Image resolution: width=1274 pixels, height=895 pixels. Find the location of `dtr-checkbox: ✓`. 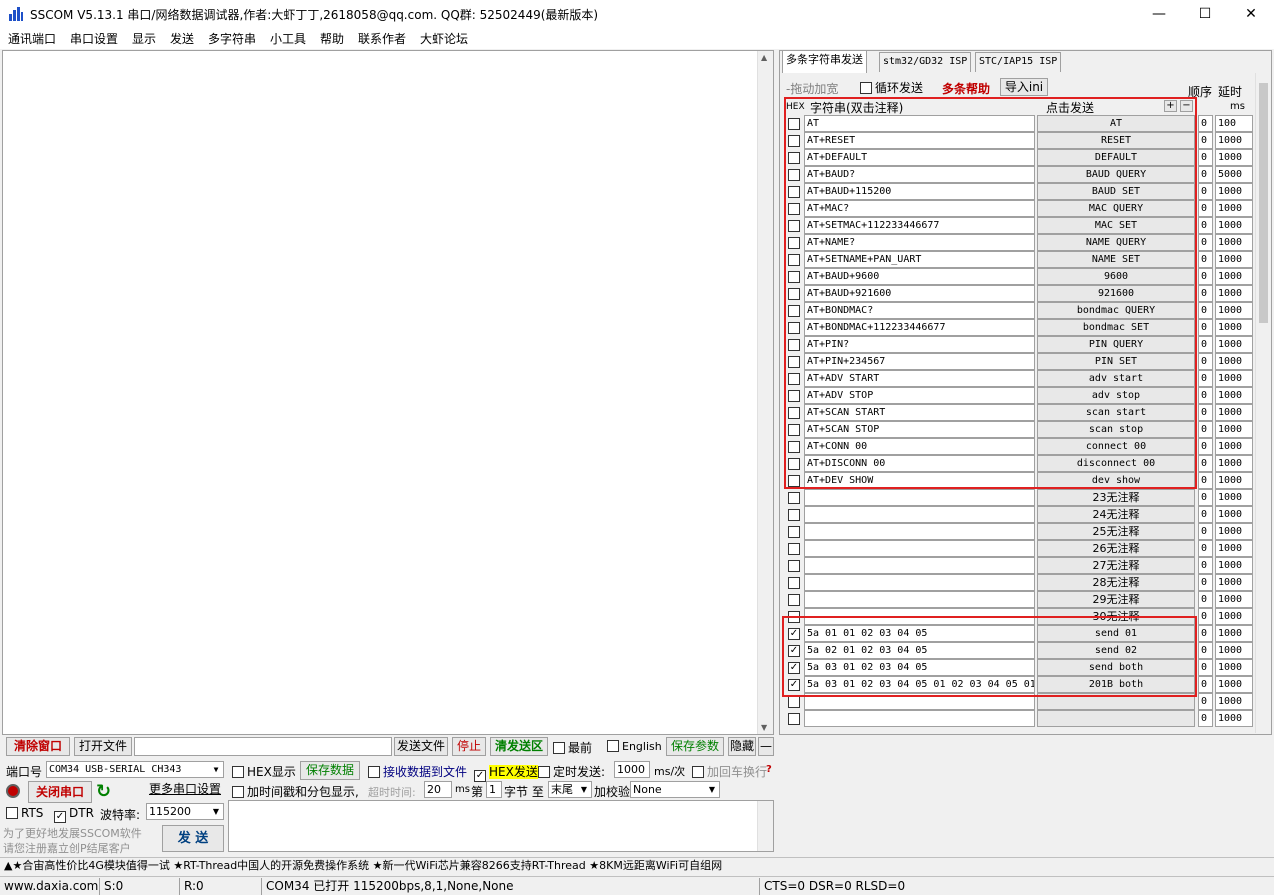

dtr-checkbox: ✓ is located at coordinates (60, 817).